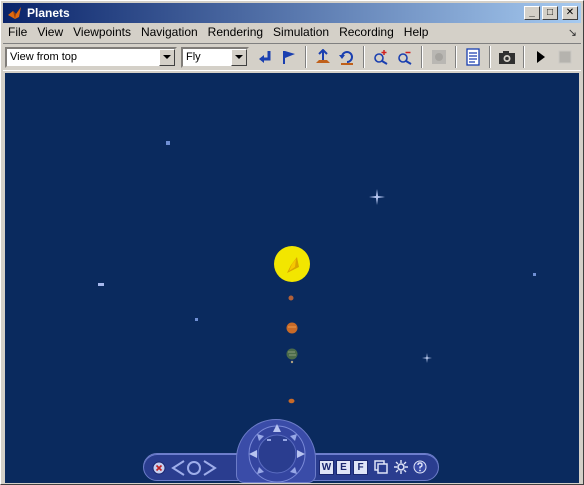  I want to click on planet-mercury-icon, so click(291, 298).